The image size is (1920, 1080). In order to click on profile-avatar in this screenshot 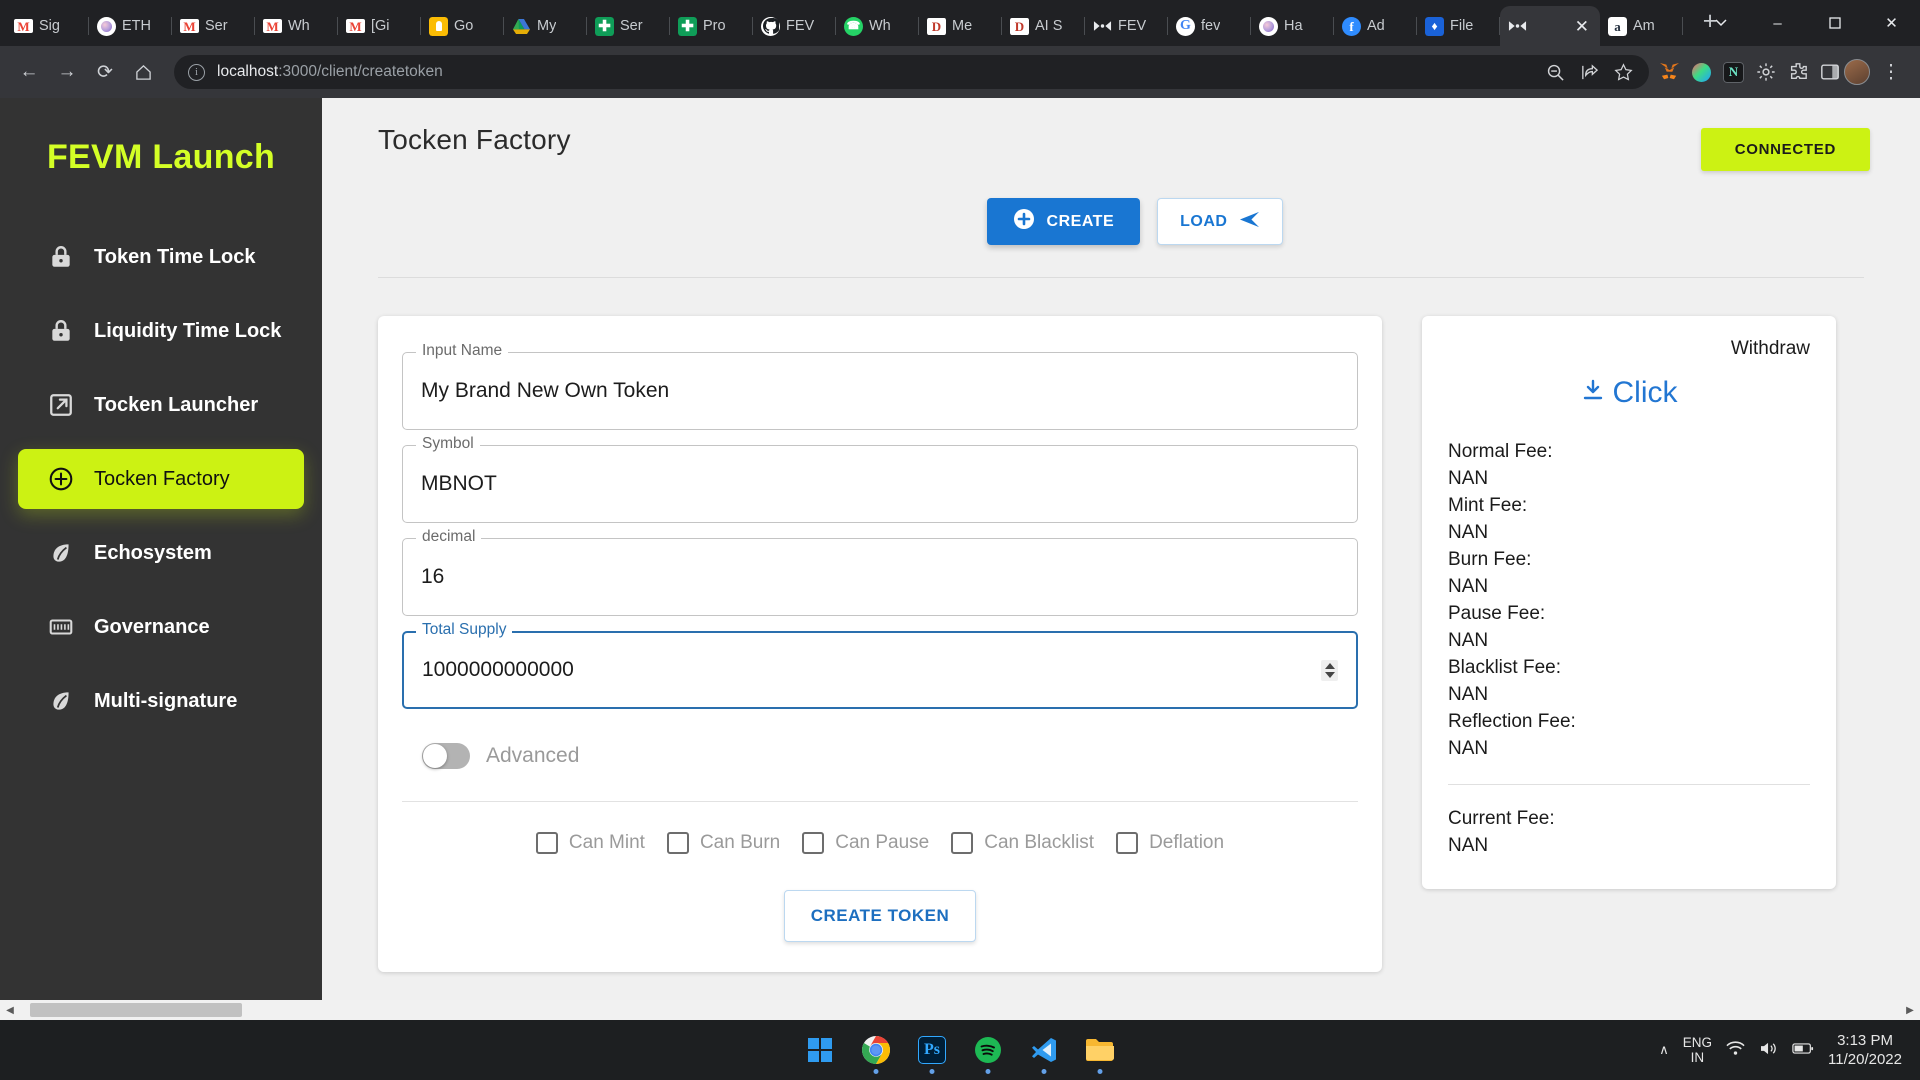, I will do `click(1857, 72)`.